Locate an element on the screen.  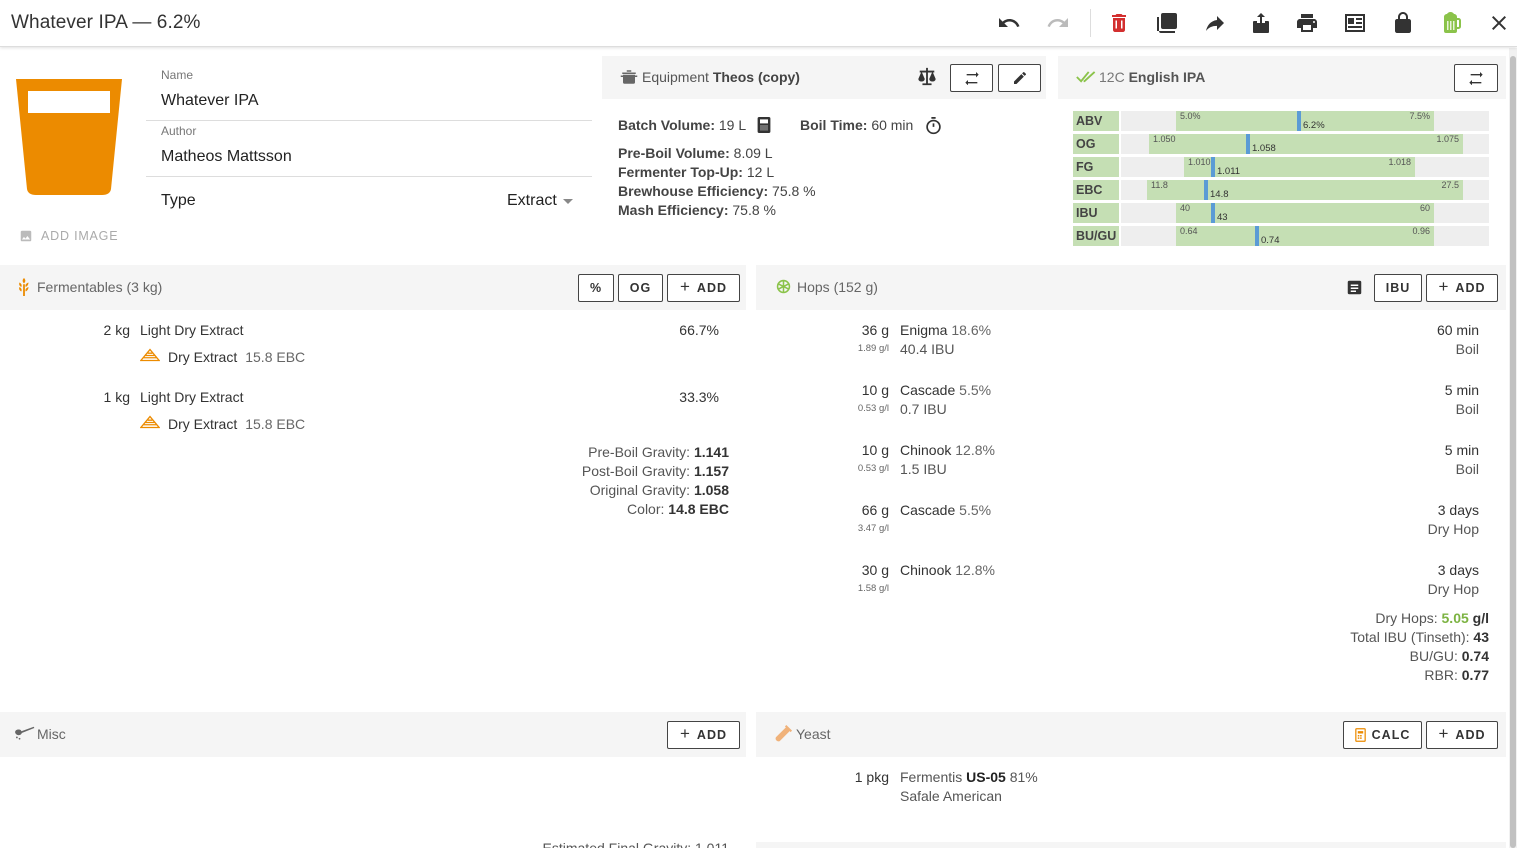
style-param-name: IBU is located at coordinates (1096, 213).